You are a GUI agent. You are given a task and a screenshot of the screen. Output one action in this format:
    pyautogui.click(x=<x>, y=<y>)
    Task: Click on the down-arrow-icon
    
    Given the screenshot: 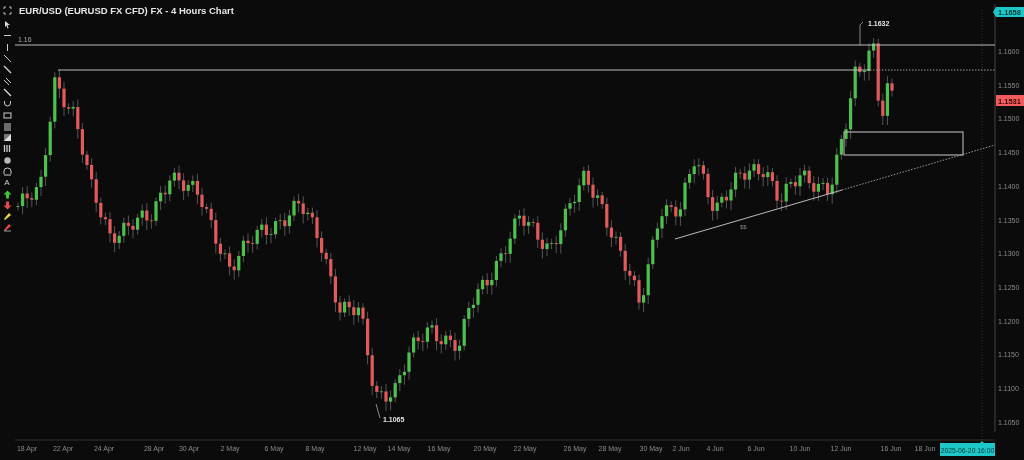 What is the action you would take?
    pyautogui.click(x=7, y=205)
    